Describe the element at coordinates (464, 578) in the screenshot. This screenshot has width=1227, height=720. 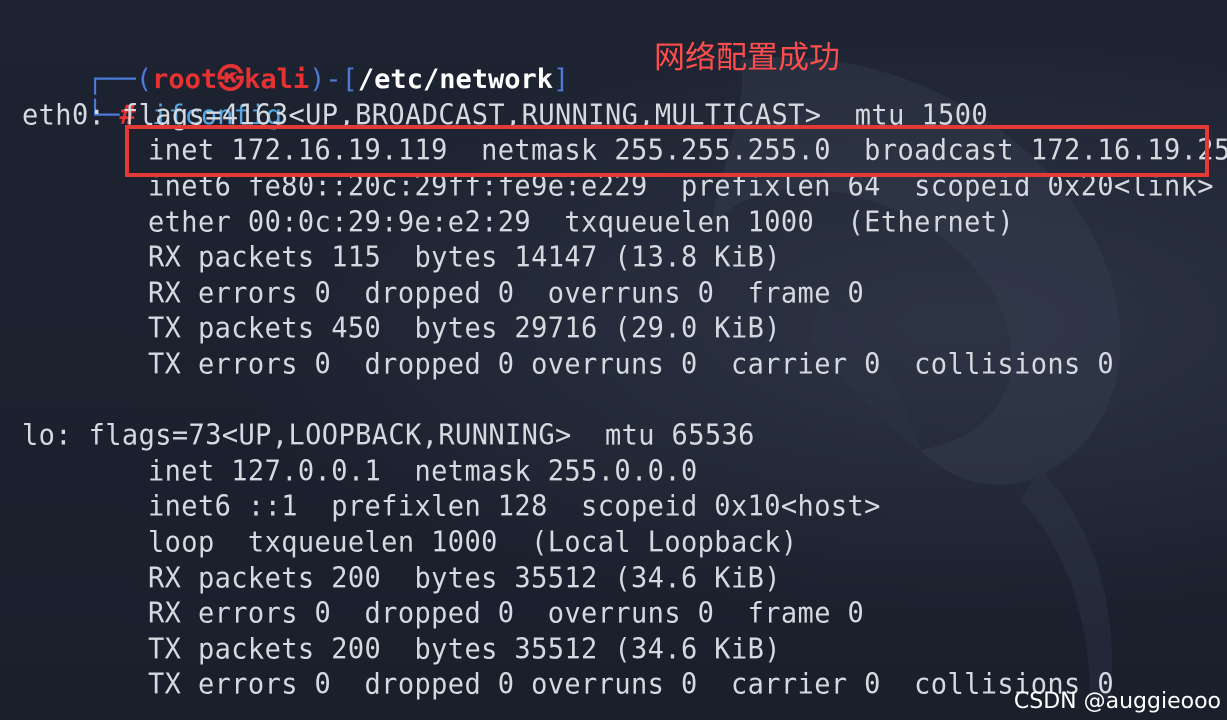
I see `lo-rx-packets: RX packets 200 bytes 35512 (34.6 KiB)` at that location.